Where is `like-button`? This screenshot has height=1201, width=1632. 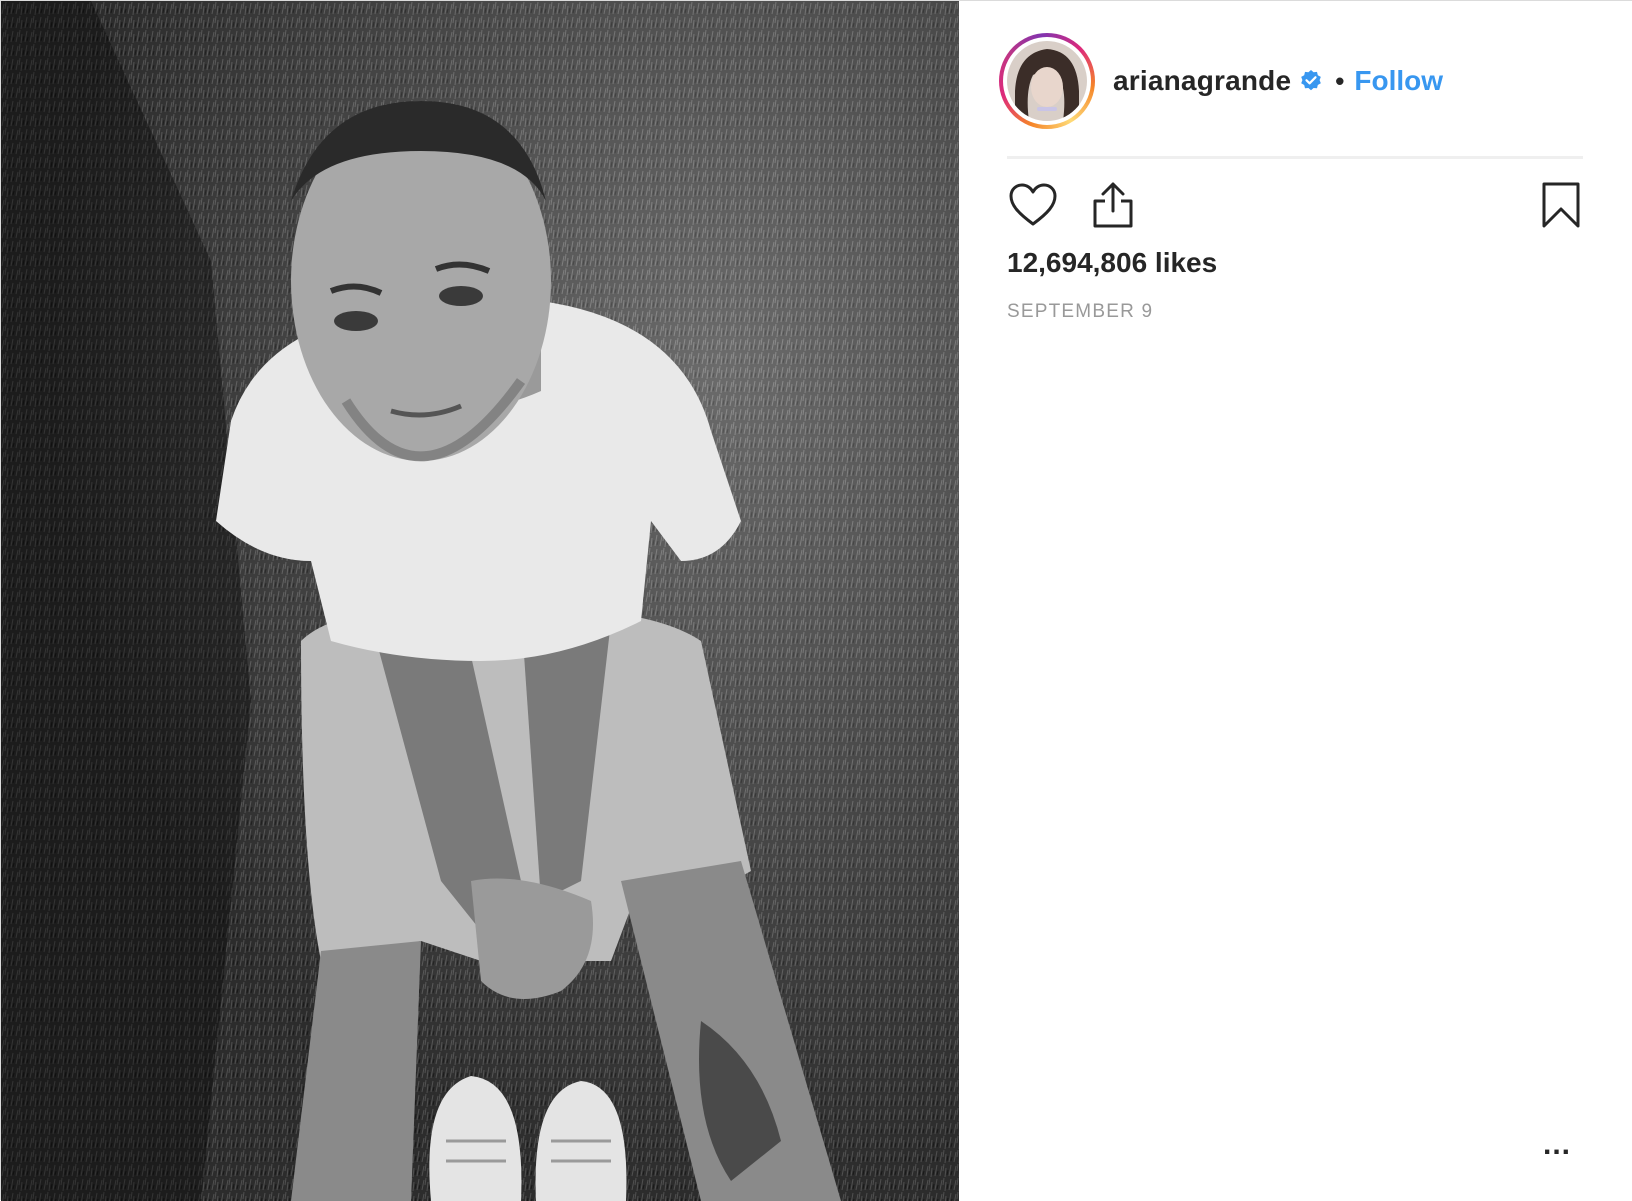
like-button is located at coordinates (1033, 205).